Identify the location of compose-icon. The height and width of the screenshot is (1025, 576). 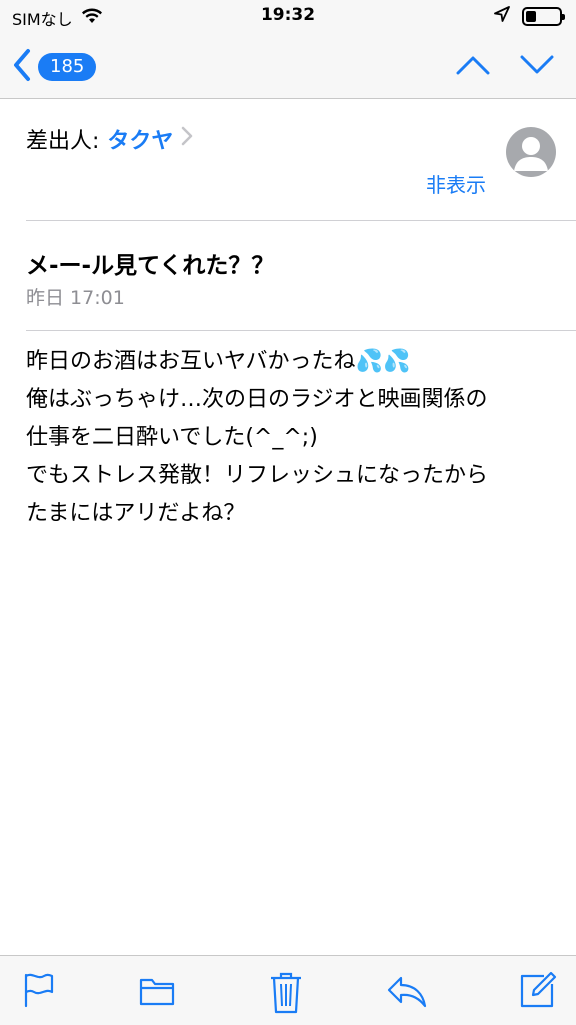
(538, 990).